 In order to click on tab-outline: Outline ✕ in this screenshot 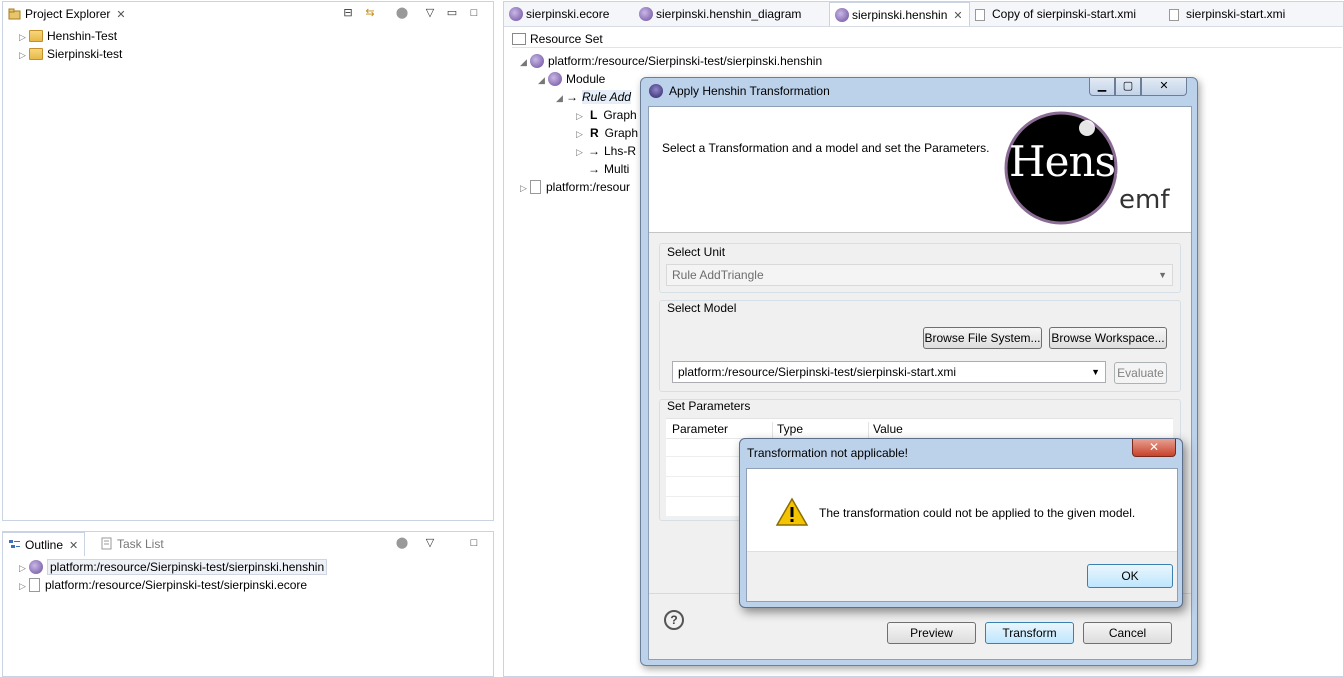, I will do `click(44, 544)`.